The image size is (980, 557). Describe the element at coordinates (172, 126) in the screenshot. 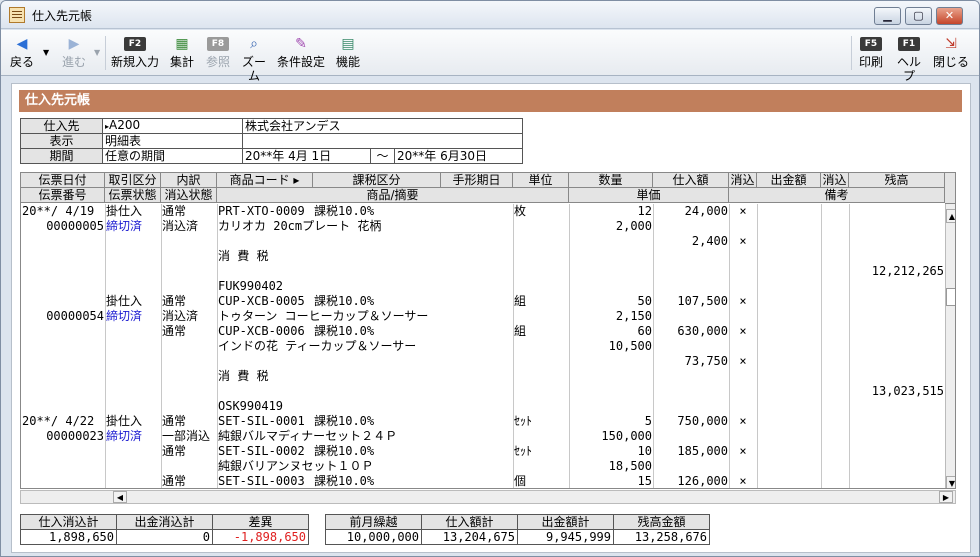

I see `supplier-code-field: ▸A200` at that location.